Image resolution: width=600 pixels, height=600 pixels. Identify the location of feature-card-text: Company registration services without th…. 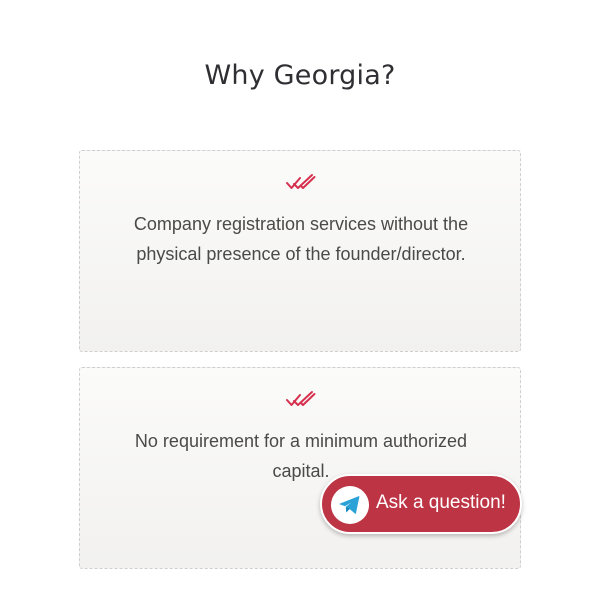
(301, 239).